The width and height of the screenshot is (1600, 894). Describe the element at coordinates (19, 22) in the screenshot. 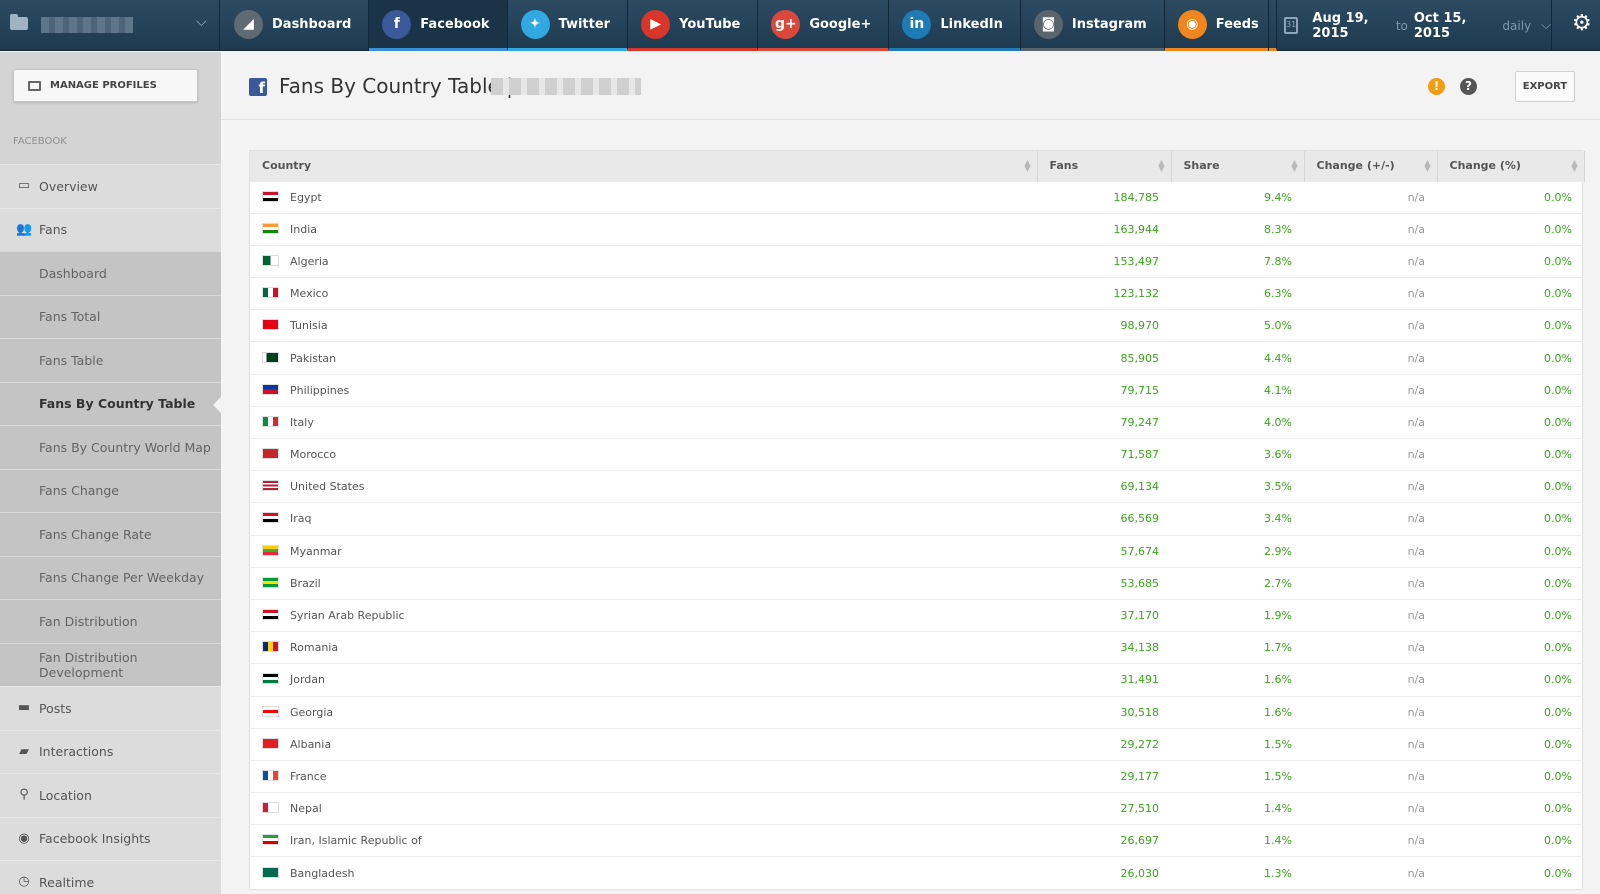

I see `folder-icon` at that location.